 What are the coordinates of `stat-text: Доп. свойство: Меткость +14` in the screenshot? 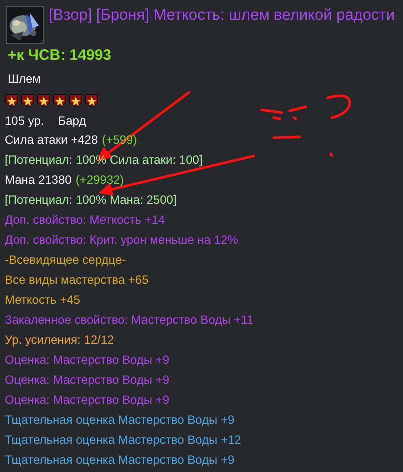 It's located at (85, 220).